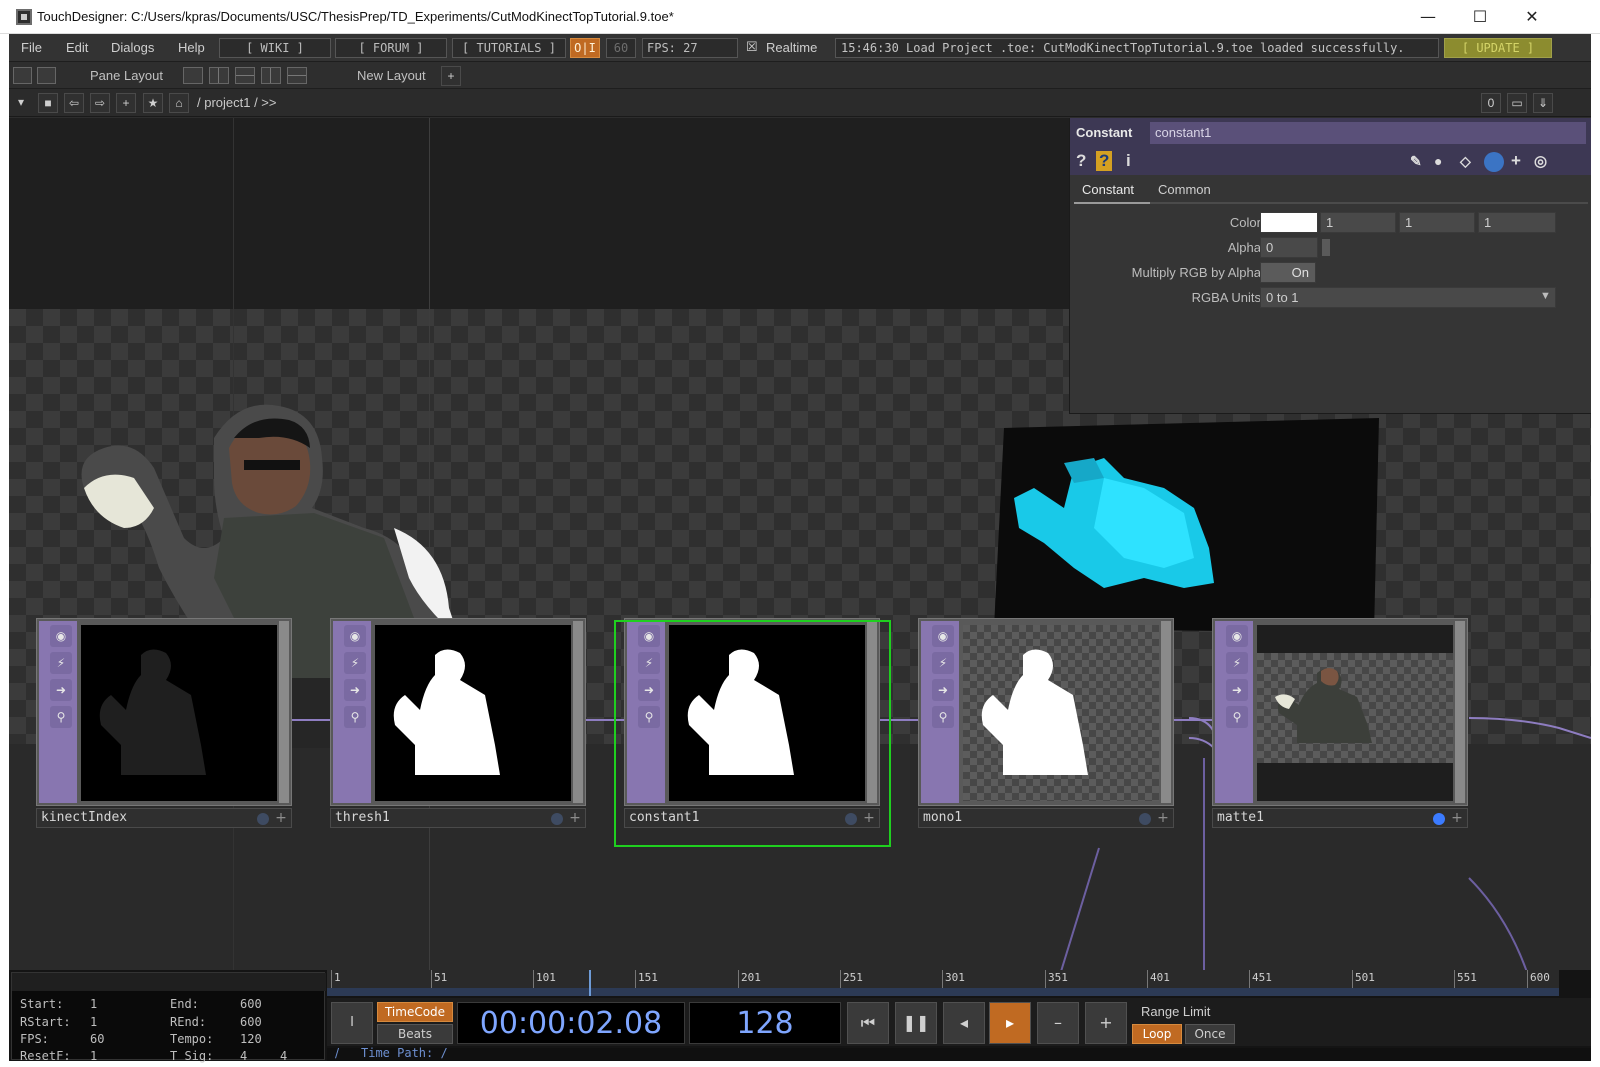  Describe the element at coordinates (1437, 222) in the screenshot. I see `color-g-field: 1` at that location.